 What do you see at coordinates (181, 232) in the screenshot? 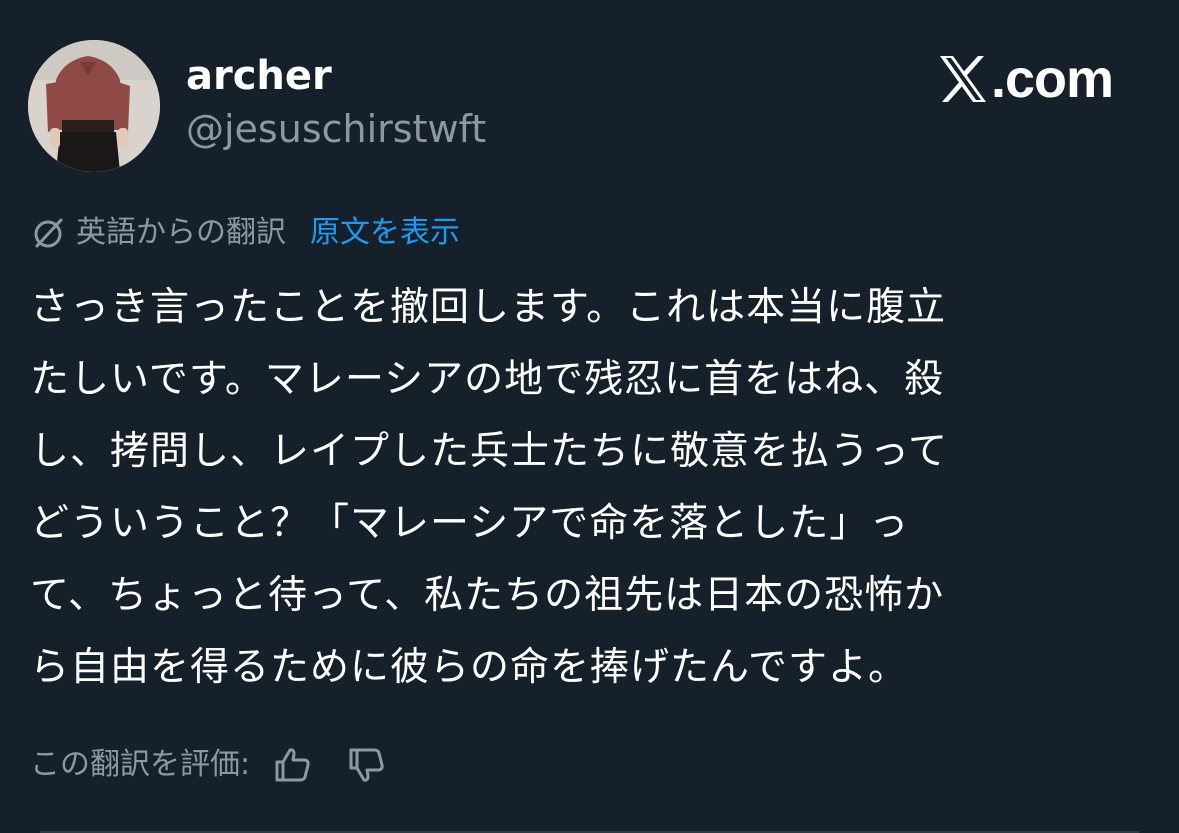
I see `translated-from-label: 英語からの翻訳` at bounding box center [181, 232].